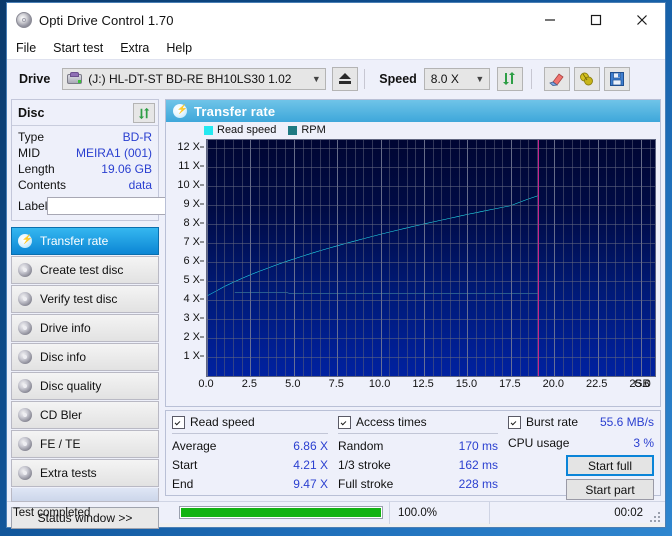 This screenshot has height=536, width=672. Describe the element at coordinates (281, 512) in the screenshot. I see `progress-bar-fill` at that location.